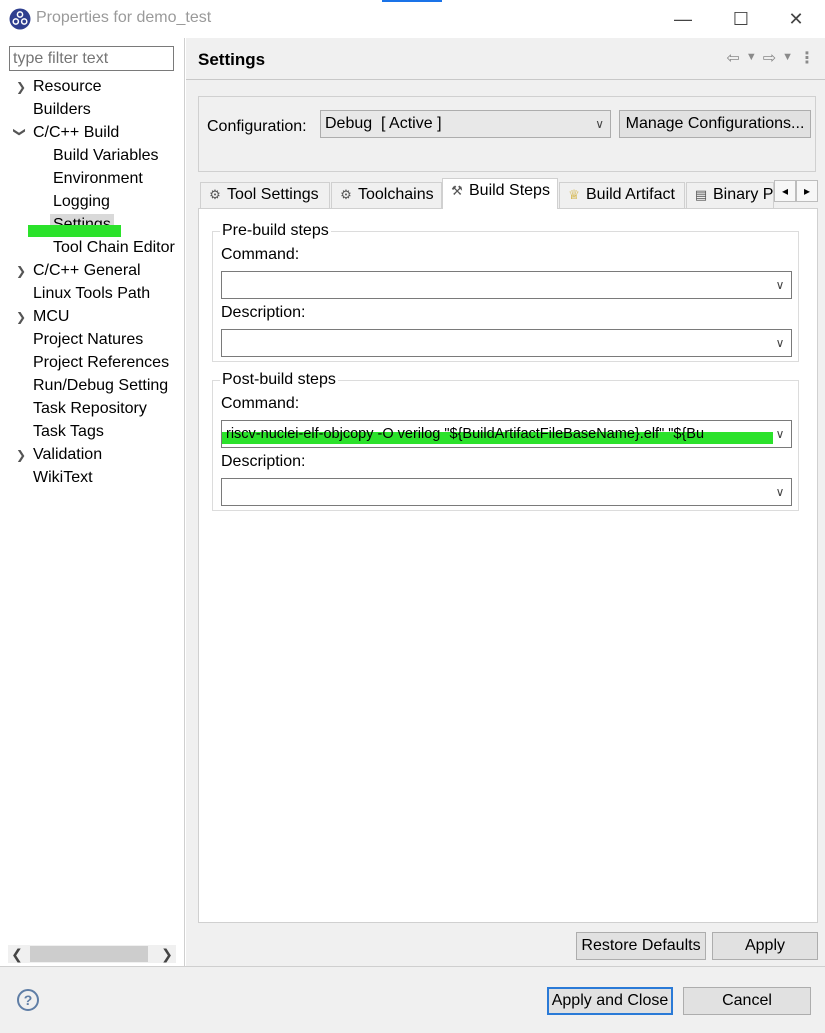 This screenshot has height=1033, width=825. I want to click on pre-build-description-label: Description:, so click(263, 312).